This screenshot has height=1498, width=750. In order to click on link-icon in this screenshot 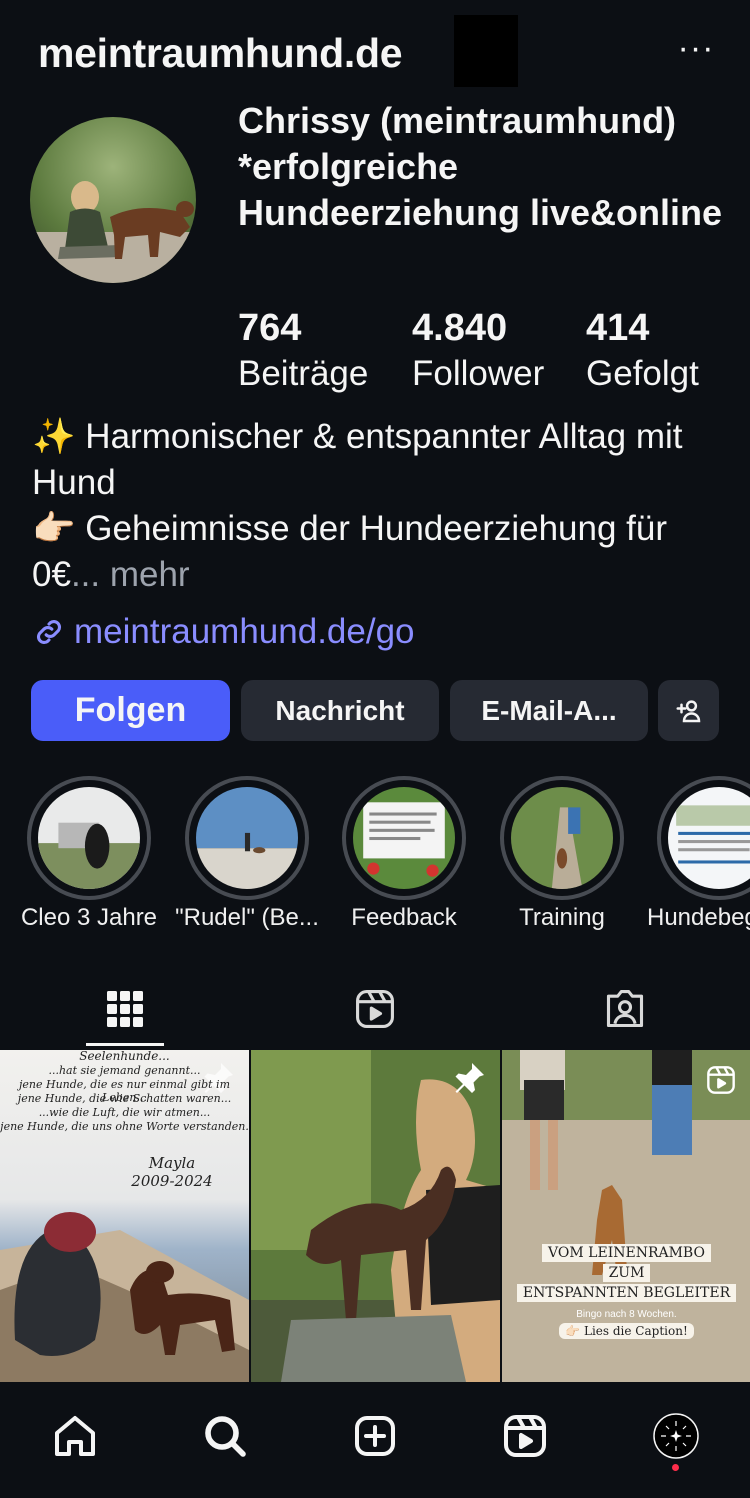, I will do `click(49, 632)`.